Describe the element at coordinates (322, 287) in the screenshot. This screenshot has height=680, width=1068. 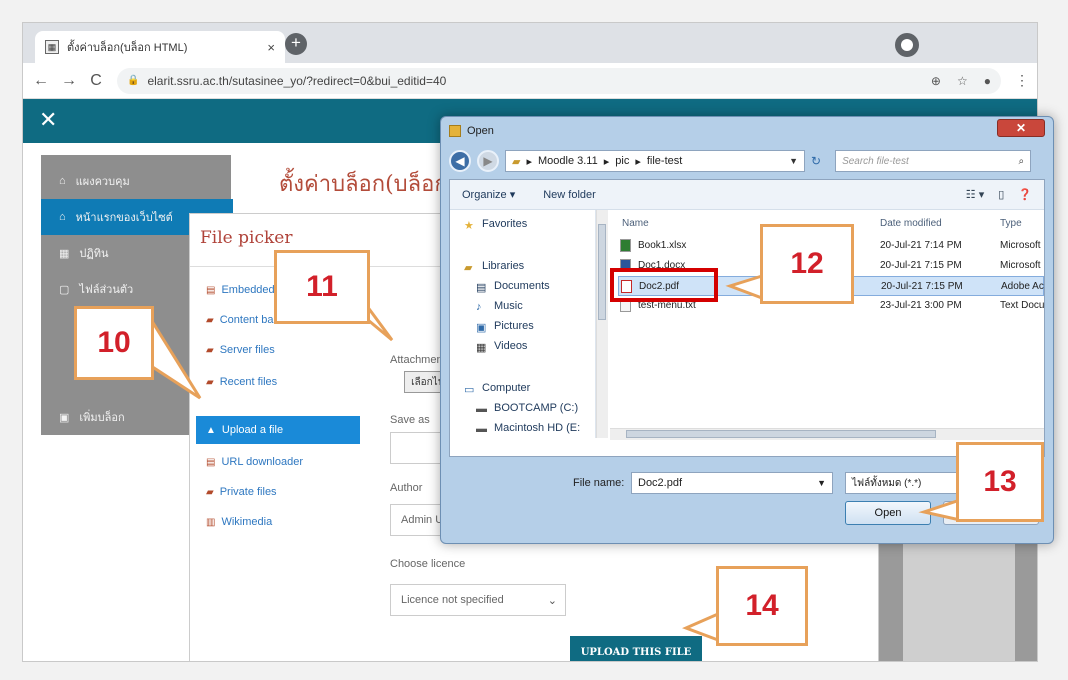
I see `callout-11: 11` at that location.